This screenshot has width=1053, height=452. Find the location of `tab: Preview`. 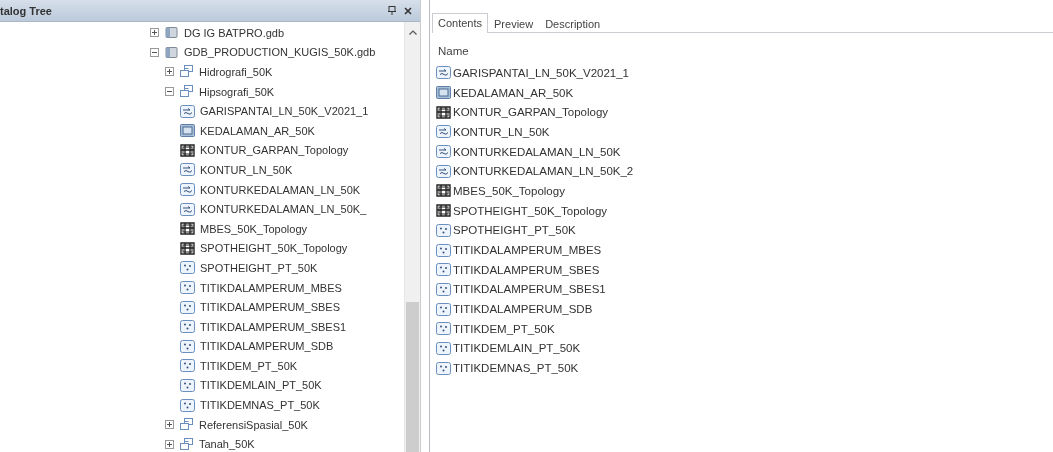

tab: Preview is located at coordinates (514, 23).